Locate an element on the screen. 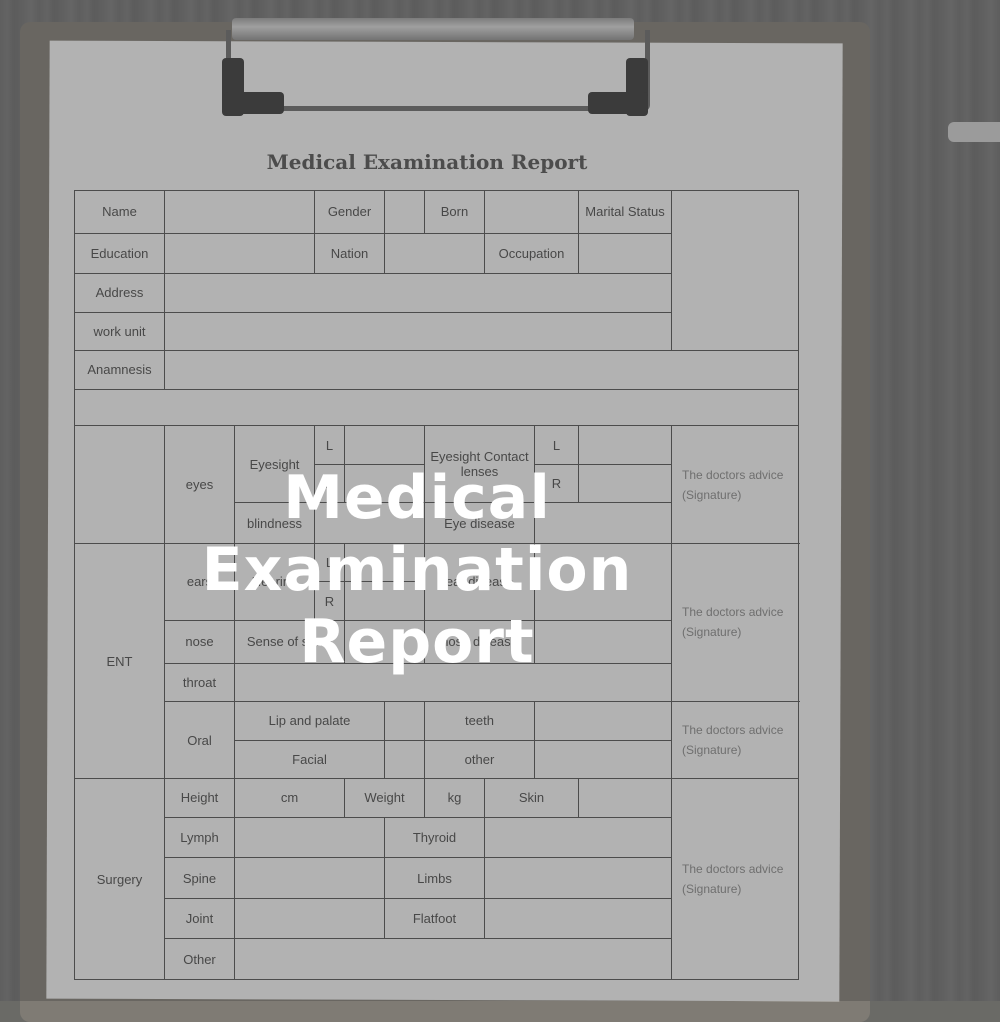 The width and height of the screenshot is (1000, 1022). headline-line-2: Report is located at coordinates (417, 642).